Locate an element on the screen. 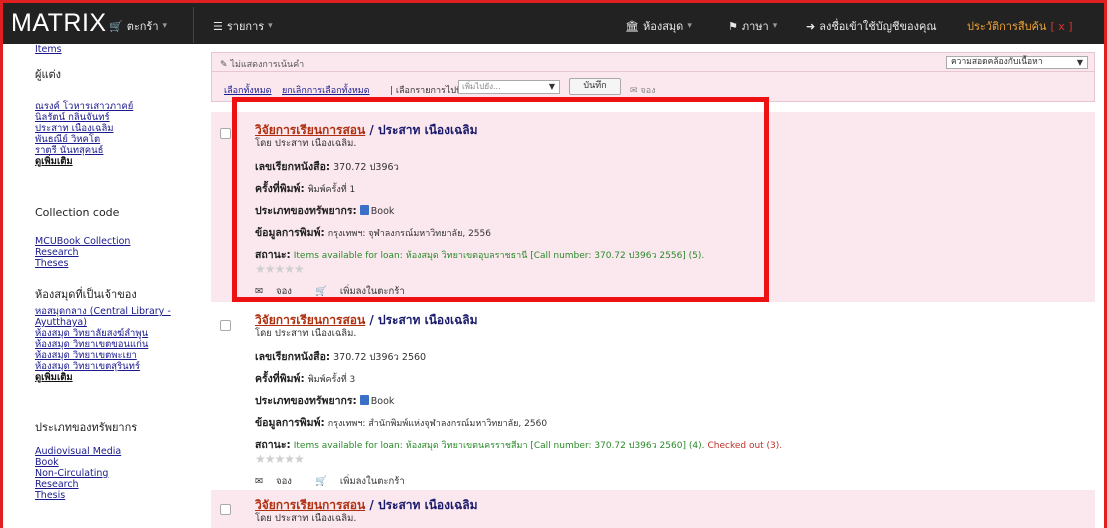  unhighlight-label: ไม่แสดงการเน้นคำ is located at coordinates (267, 65).